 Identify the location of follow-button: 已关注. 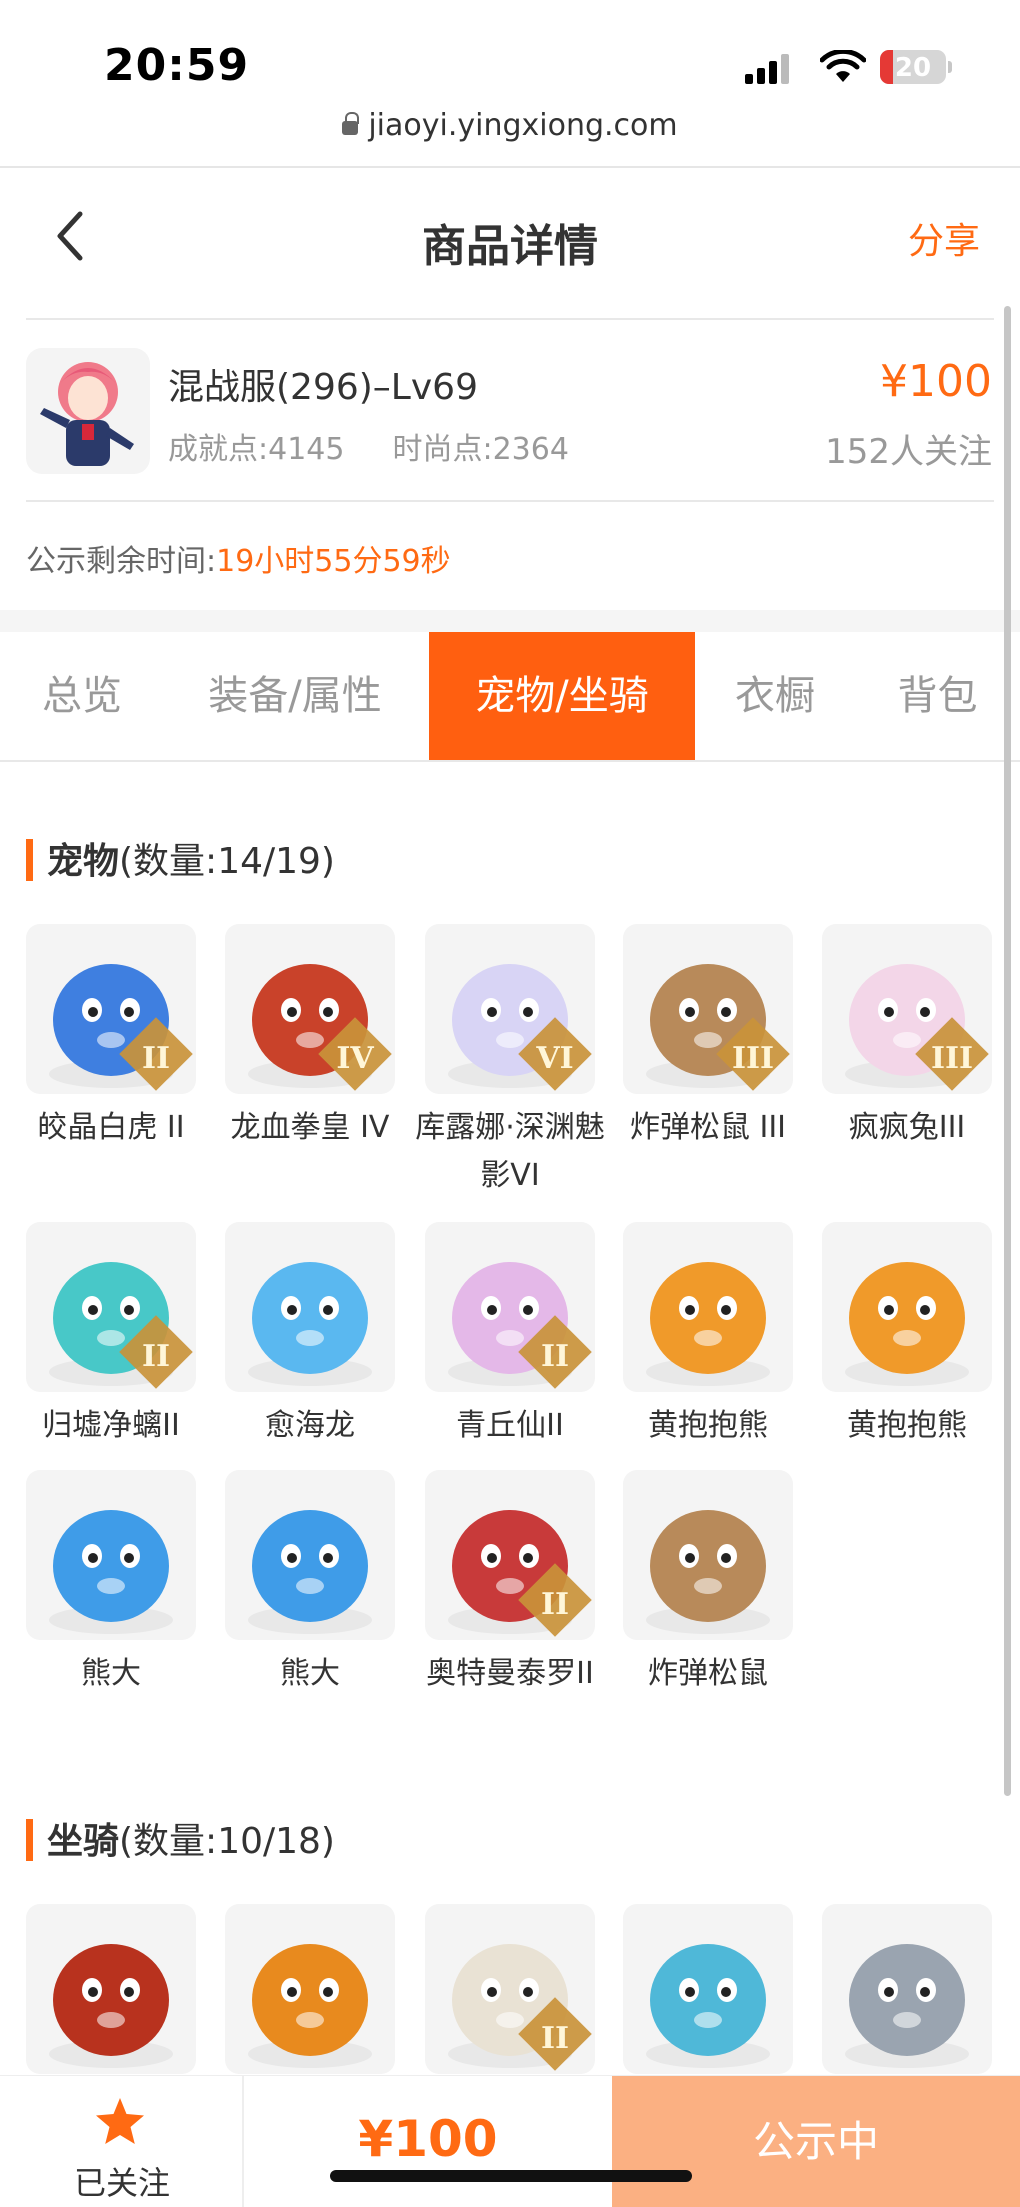
(122, 2141).